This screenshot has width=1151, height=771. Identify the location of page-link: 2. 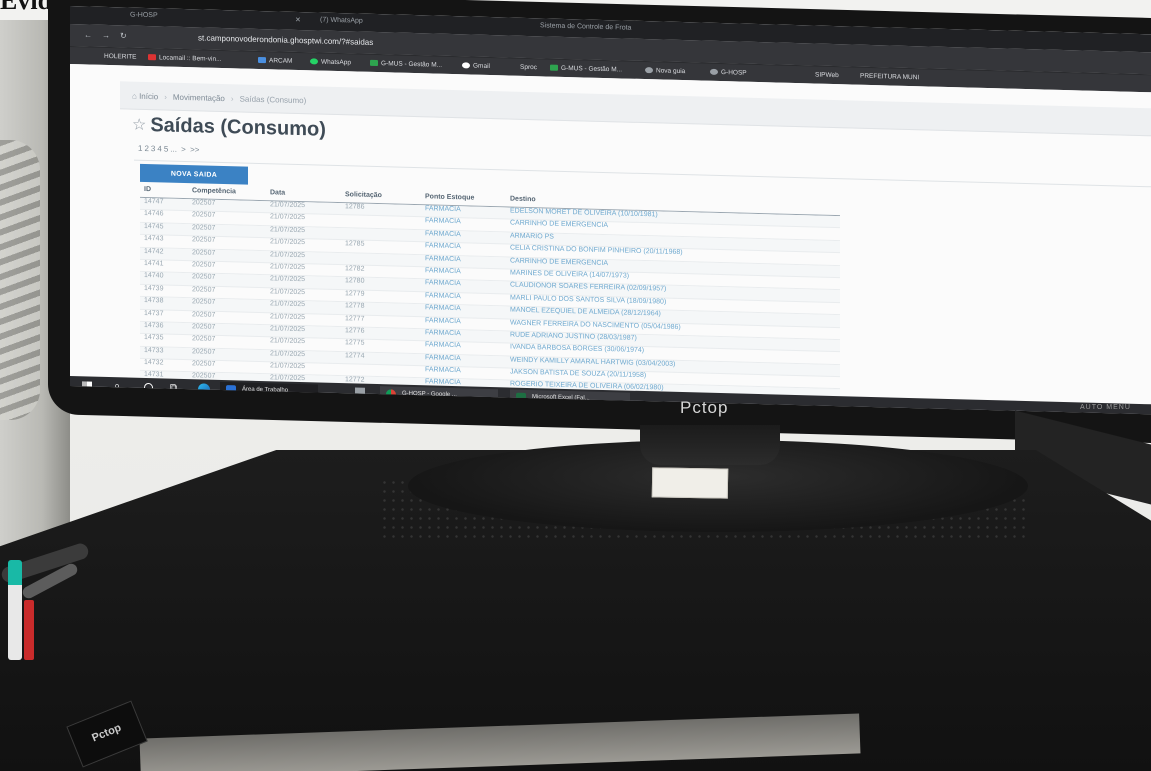
(146, 148).